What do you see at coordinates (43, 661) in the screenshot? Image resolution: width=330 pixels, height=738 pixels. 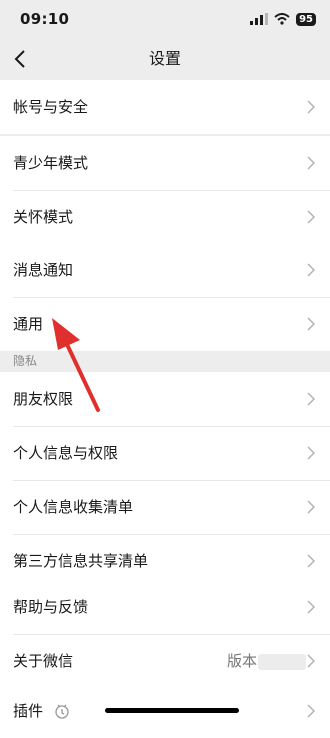 I see `settings-item-label: 关于微信` at bounding box center [43, 661].